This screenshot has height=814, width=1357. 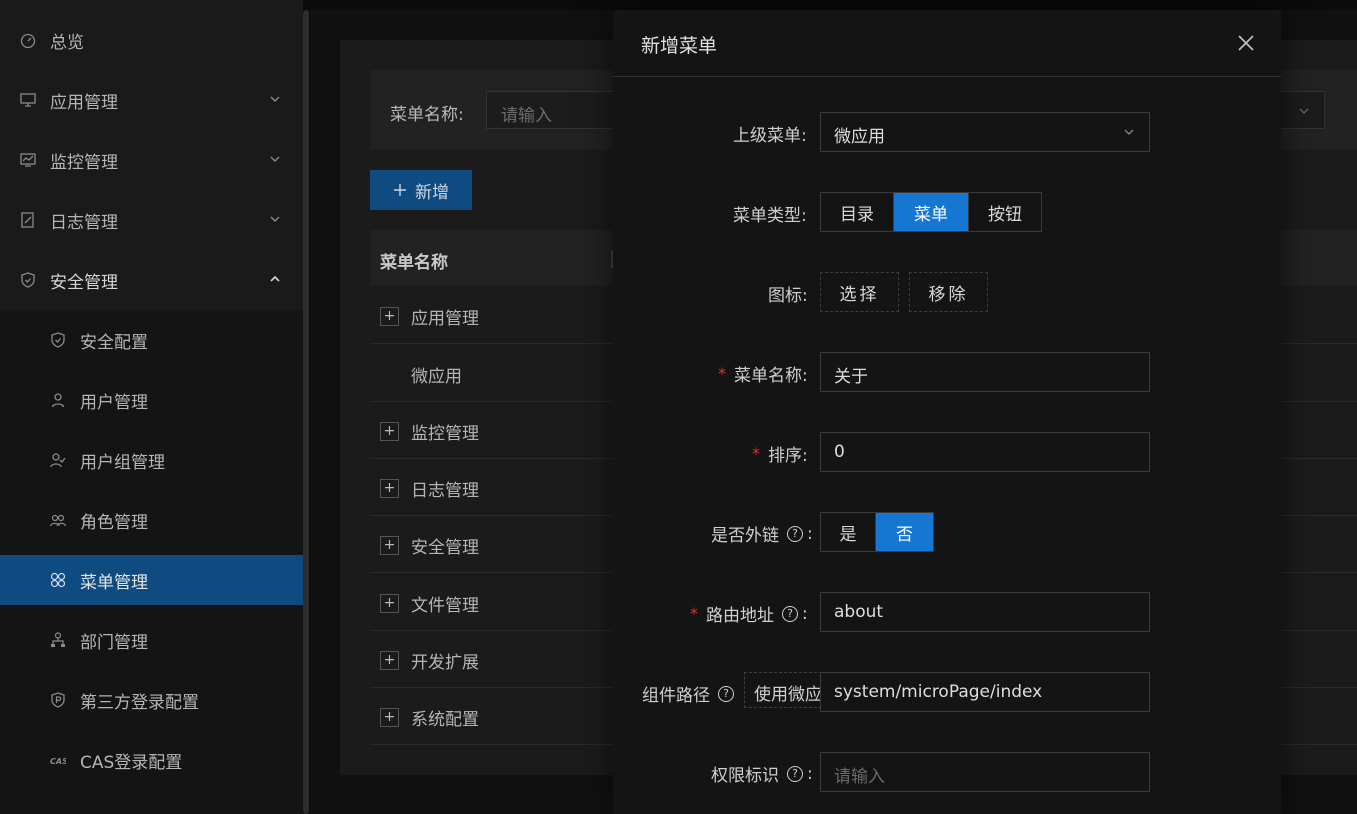 What do you see at coordinates (445, 720) in the screenshot?
I see `row-label: 系统配置` at bounding box center [445, 720].